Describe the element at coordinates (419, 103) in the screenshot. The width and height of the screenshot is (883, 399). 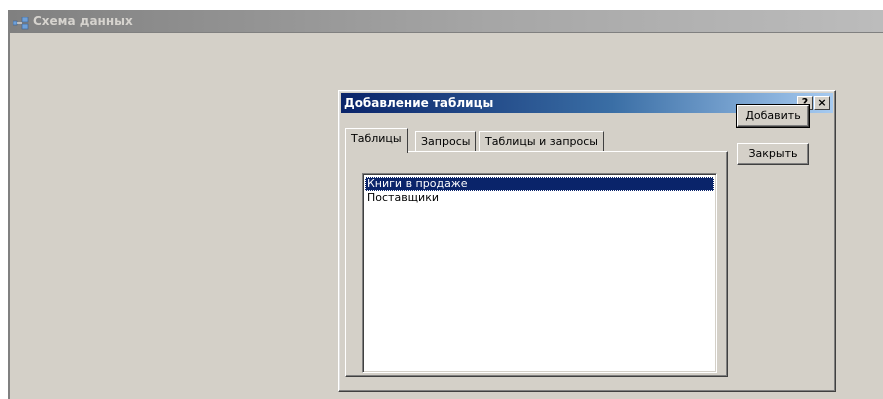
I see `dialog-title: Добавление таблицы` at that location.